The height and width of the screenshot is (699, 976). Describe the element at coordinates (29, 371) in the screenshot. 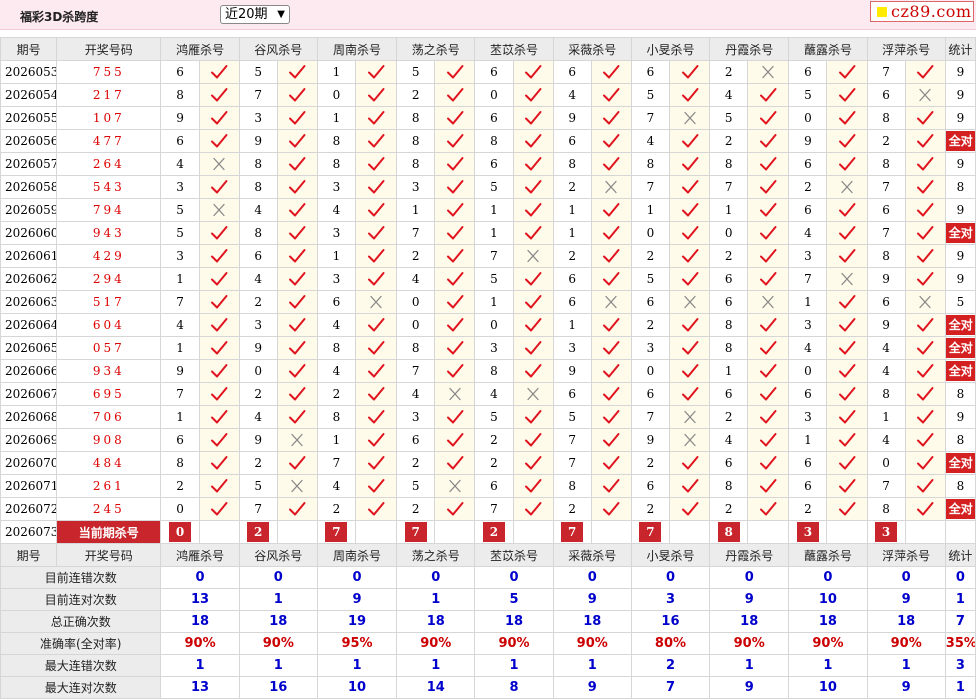

I see `period-cell: 2026066` at that location.